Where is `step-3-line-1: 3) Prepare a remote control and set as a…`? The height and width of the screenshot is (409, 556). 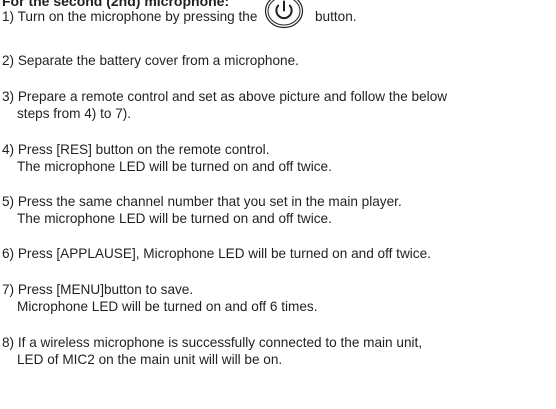 step-3-line-1: 3) Prepare a remote control and set as a… is located at coordinates (225, 96).